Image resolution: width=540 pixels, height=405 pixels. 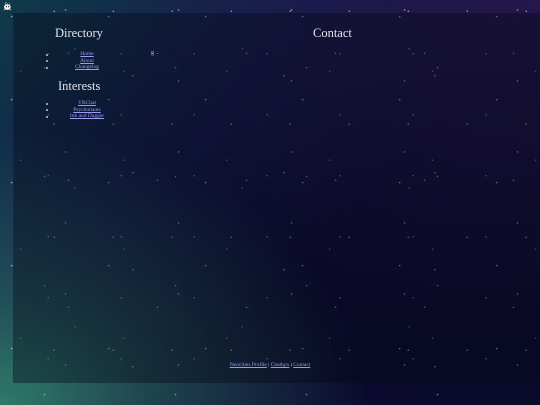 What do you see at coordinates (332, 33) in the screenshot?
I see `contact-heading: Contact` at bounding box center [332, 33].